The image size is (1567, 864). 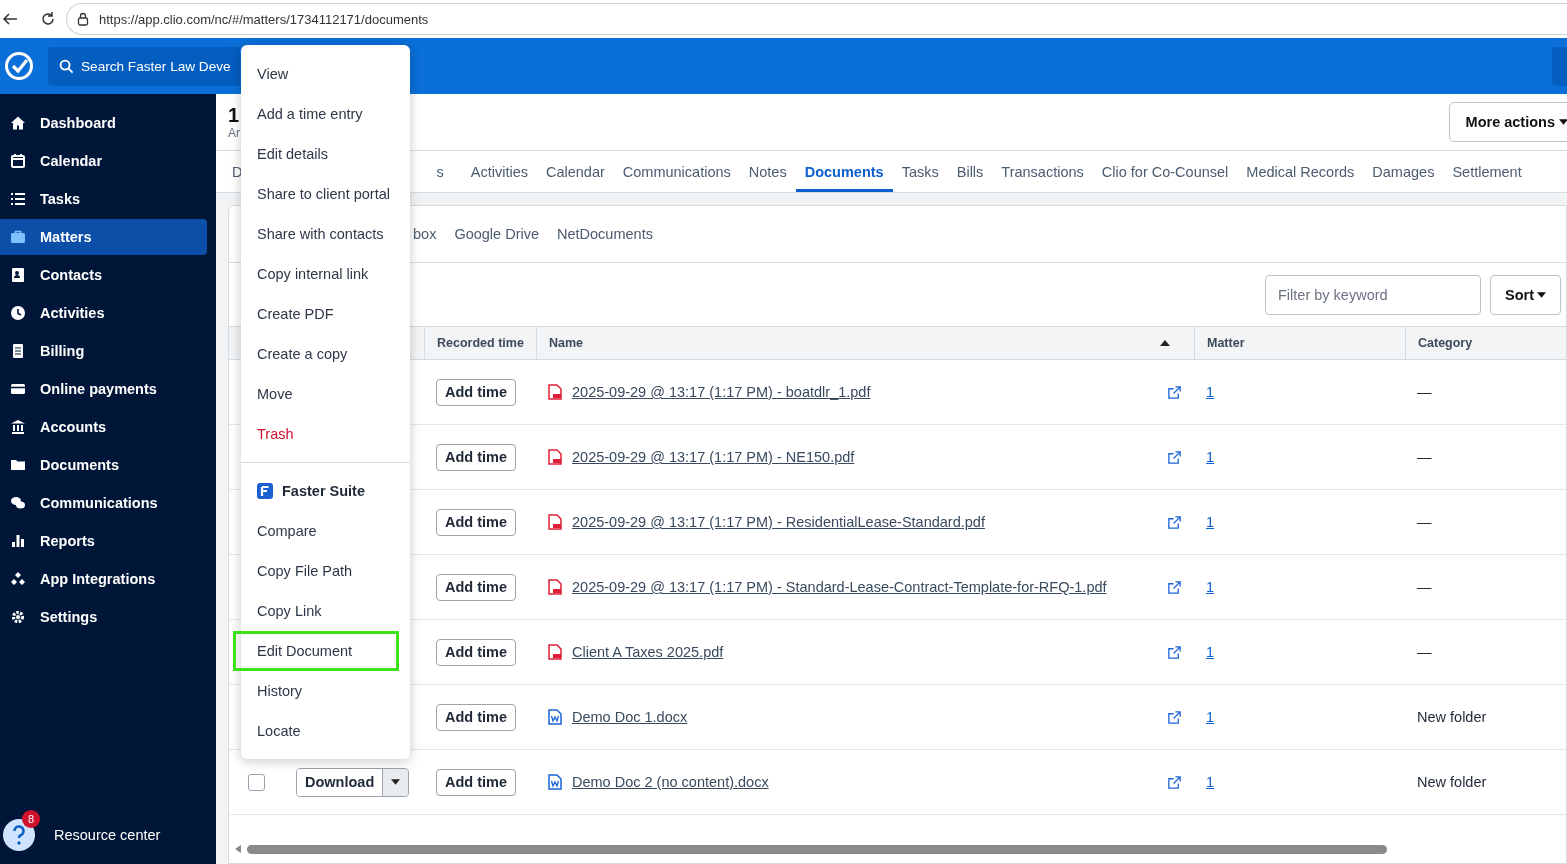 What do you see at coordinates (103, 199) in the screenshot?
I see `sidebar-item: Tasks` at bounding box center [103, 199].